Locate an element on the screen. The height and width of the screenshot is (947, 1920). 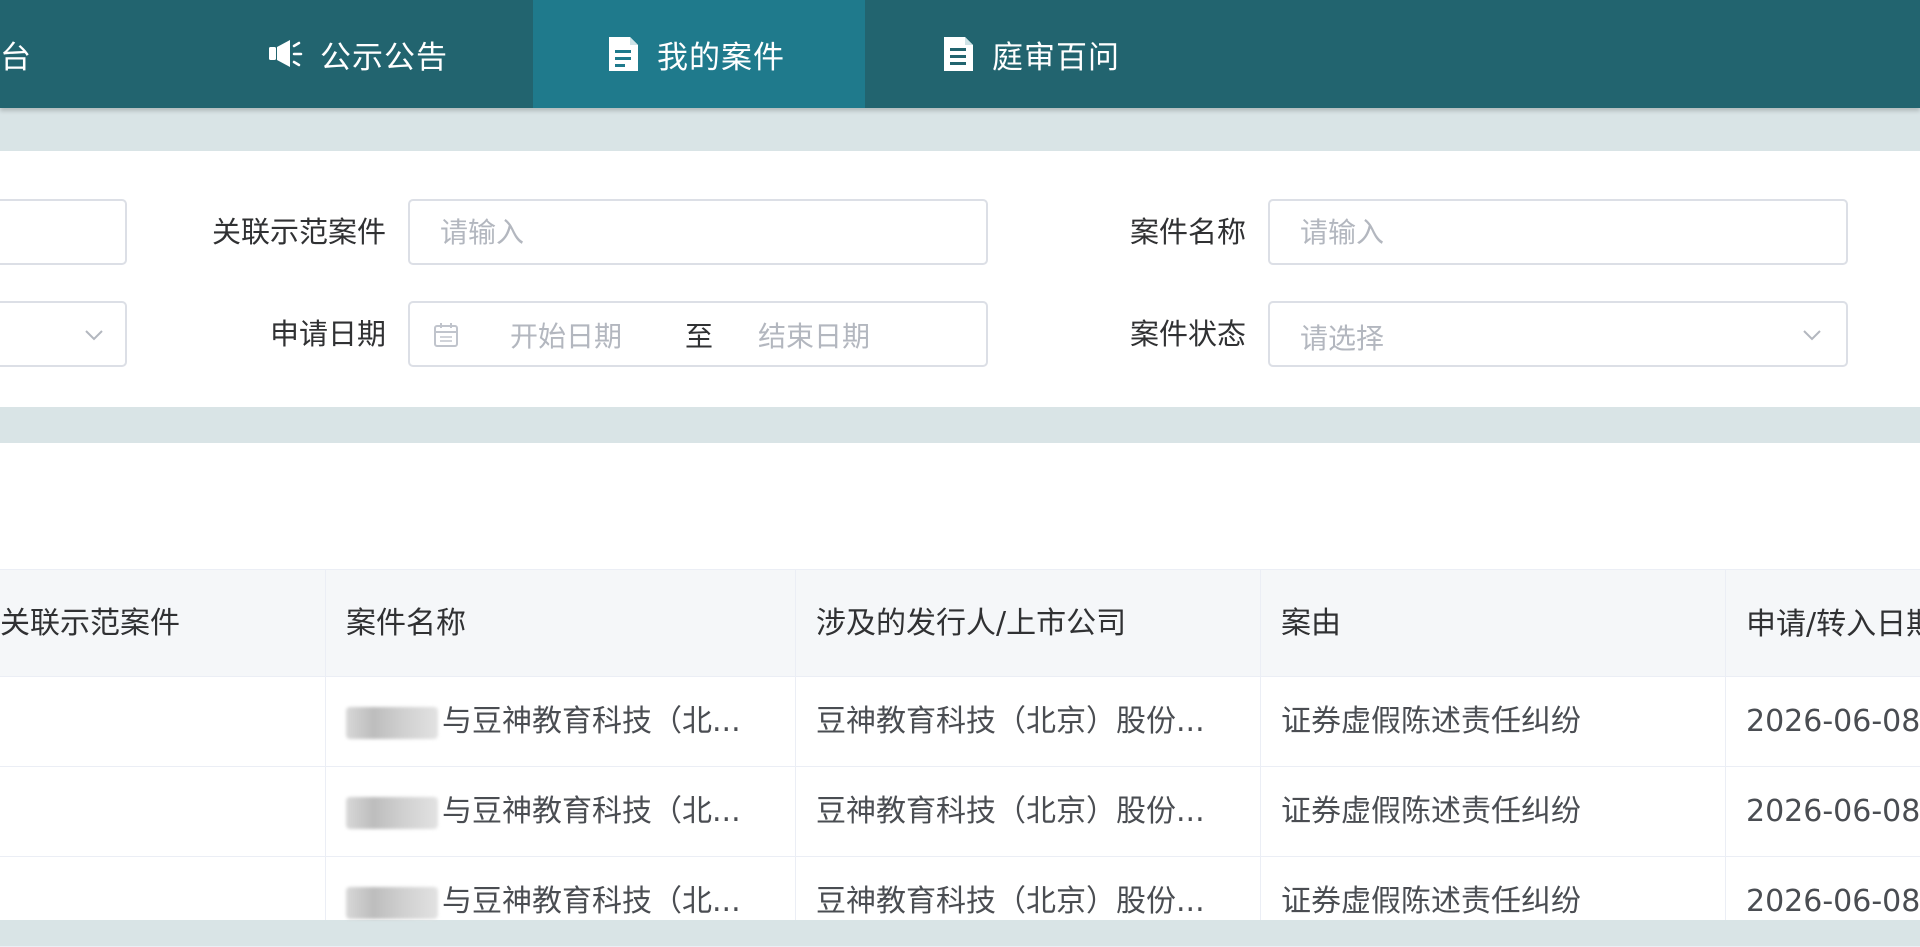
end-date-input: 结束日期 is located at coordinates (814, 335).